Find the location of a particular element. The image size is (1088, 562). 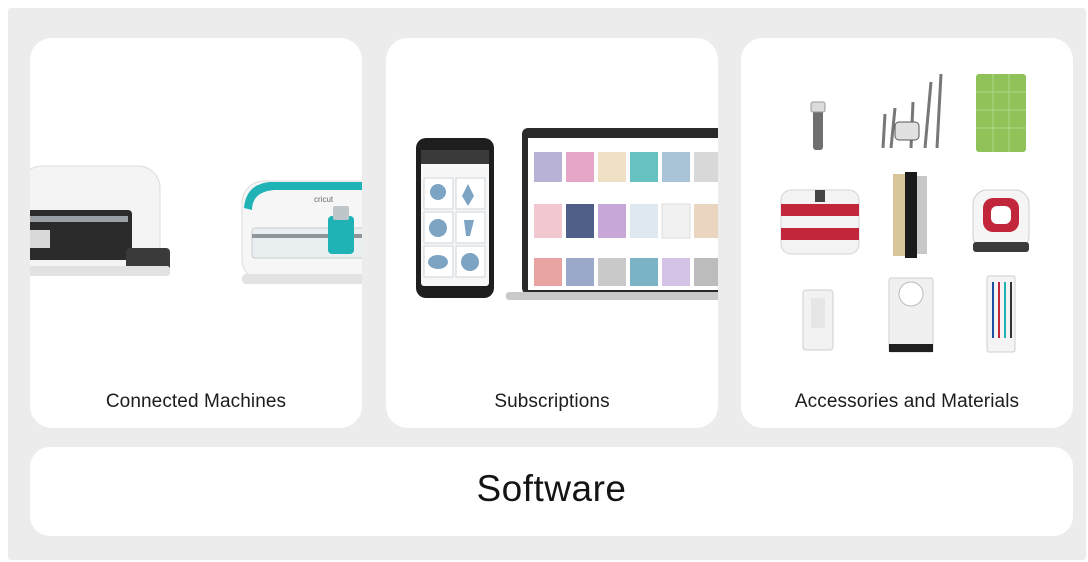

software-label: Software is located at coordinates (551, 488).